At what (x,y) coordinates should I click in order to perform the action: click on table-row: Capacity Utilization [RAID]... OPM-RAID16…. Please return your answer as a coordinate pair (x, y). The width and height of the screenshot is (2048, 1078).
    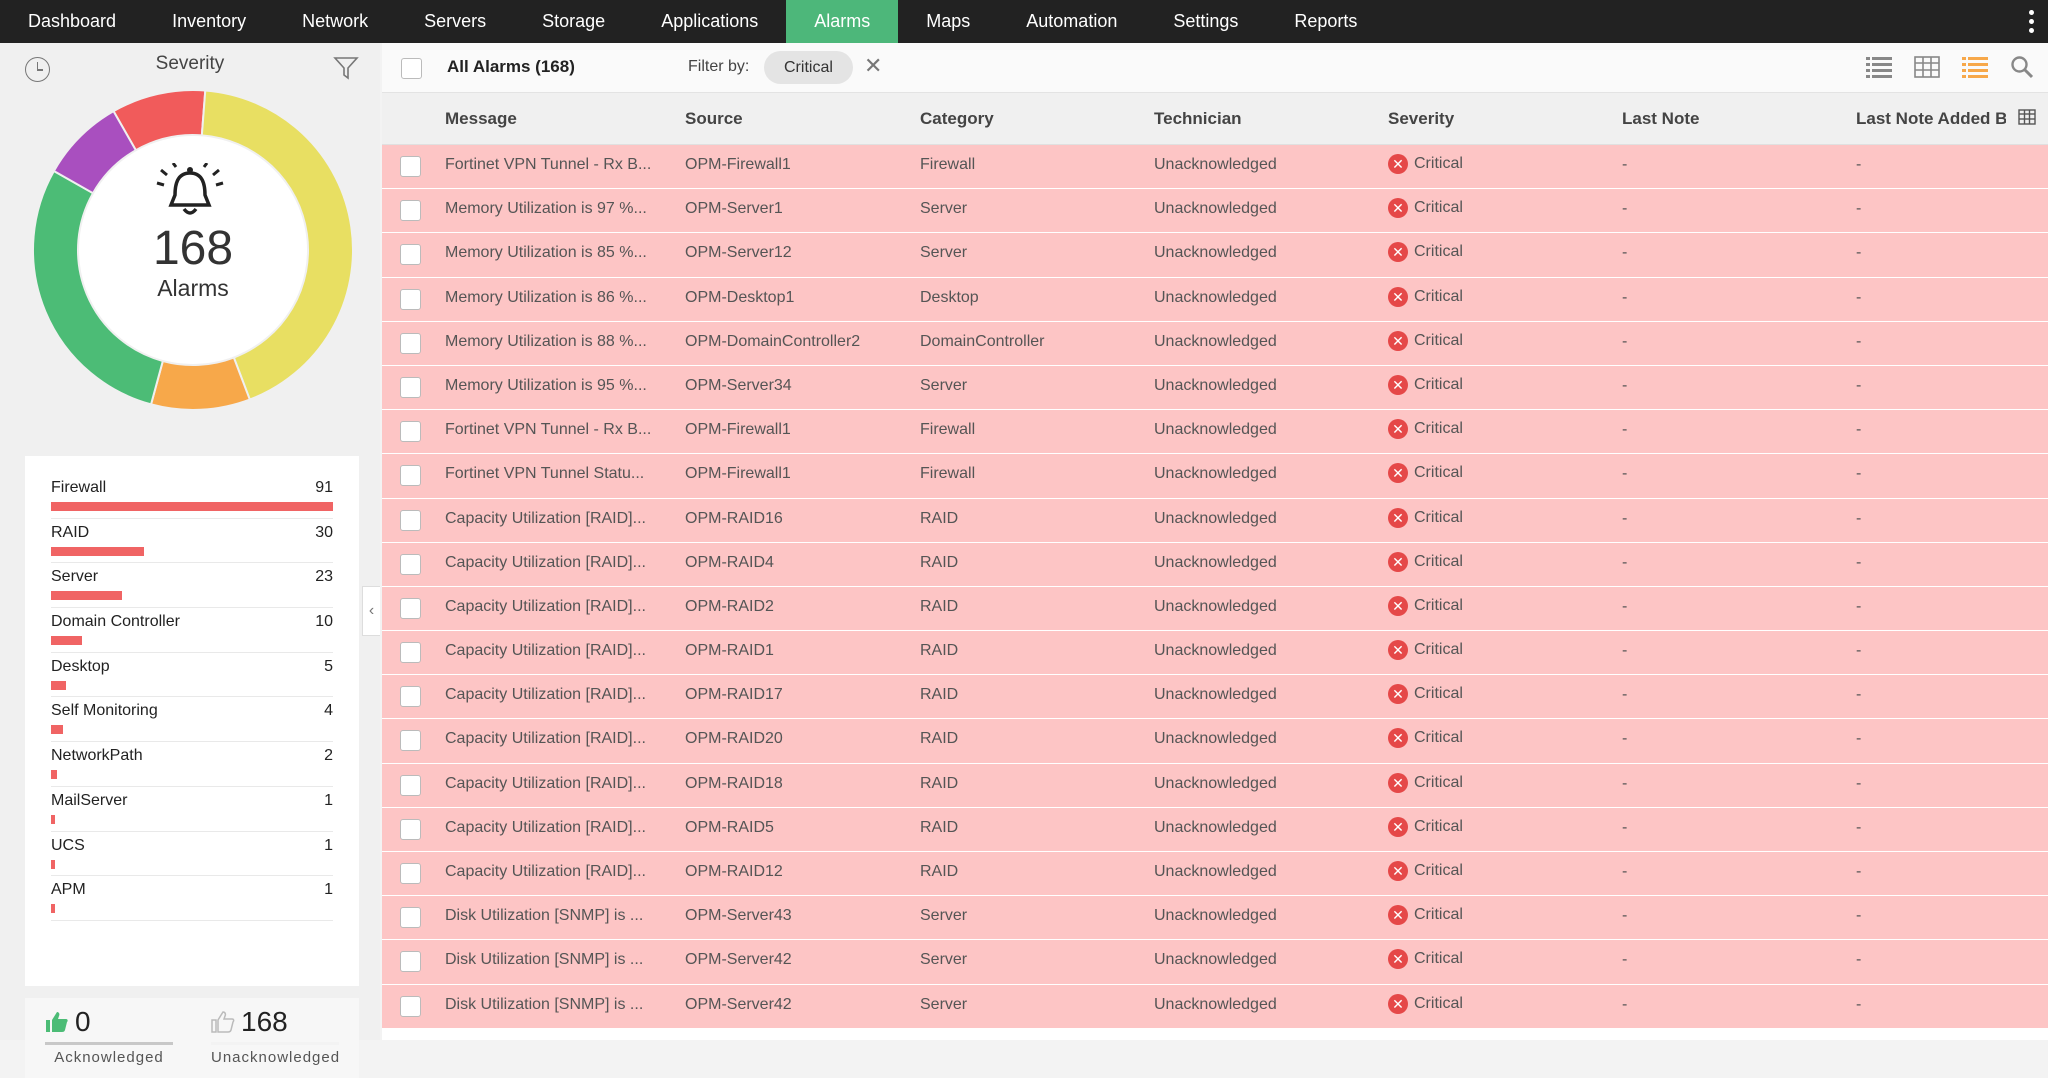
    Looking at the image, I should click on (1215, 520).